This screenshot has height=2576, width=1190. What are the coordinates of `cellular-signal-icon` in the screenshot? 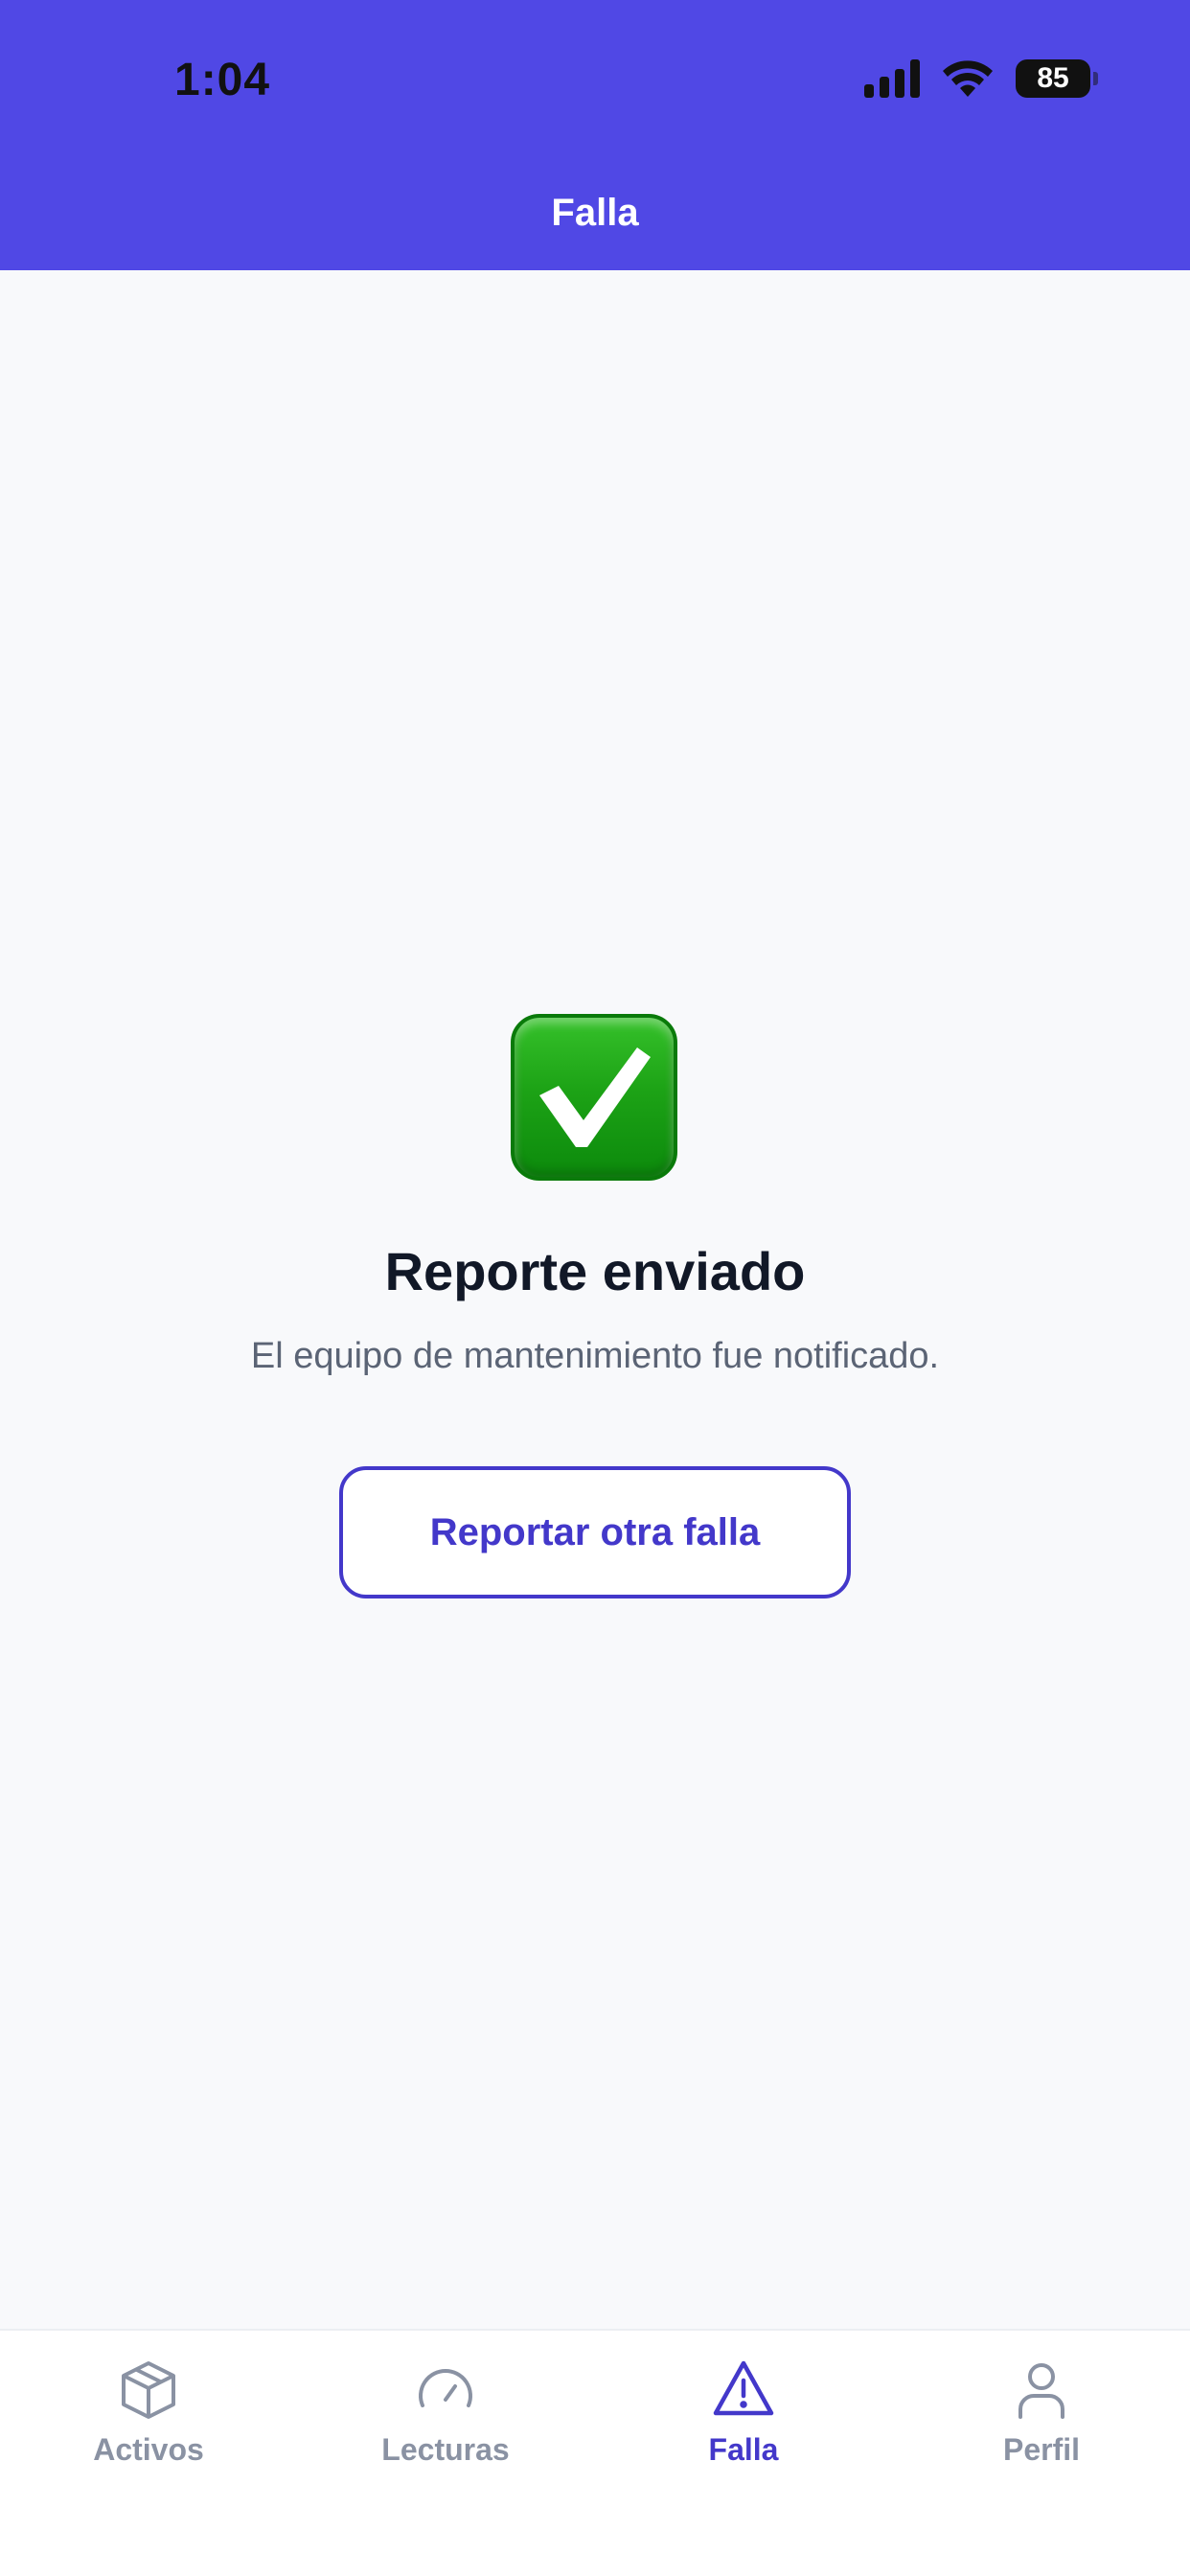 It's located at (892, 78).